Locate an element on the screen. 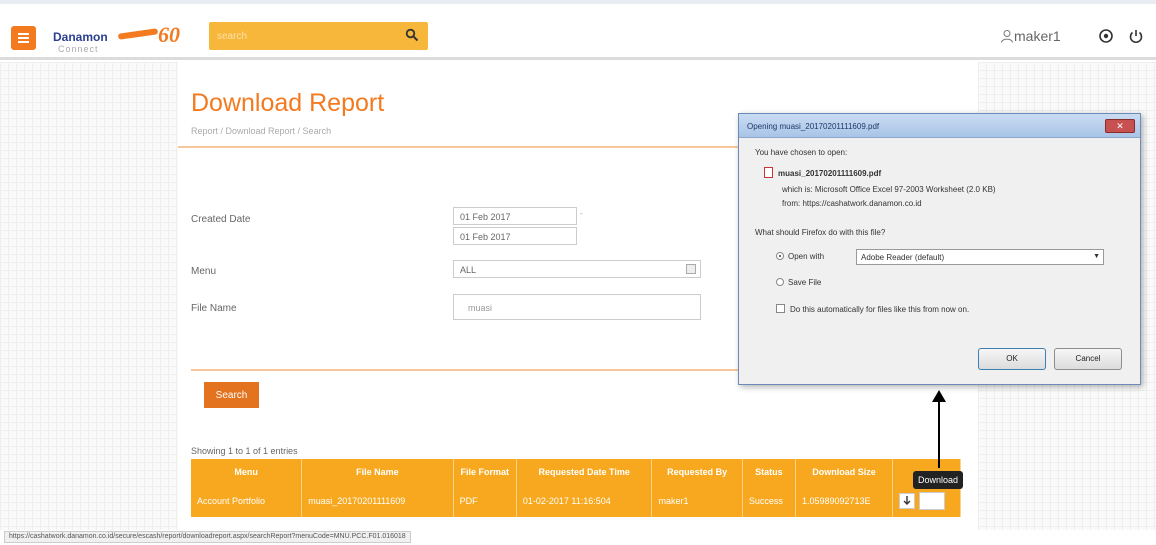 The width and height of the screenshot is (1156, 545). cell-requested-date: 01-02-2017 11:16:504 is located at coordinates (584, 501).